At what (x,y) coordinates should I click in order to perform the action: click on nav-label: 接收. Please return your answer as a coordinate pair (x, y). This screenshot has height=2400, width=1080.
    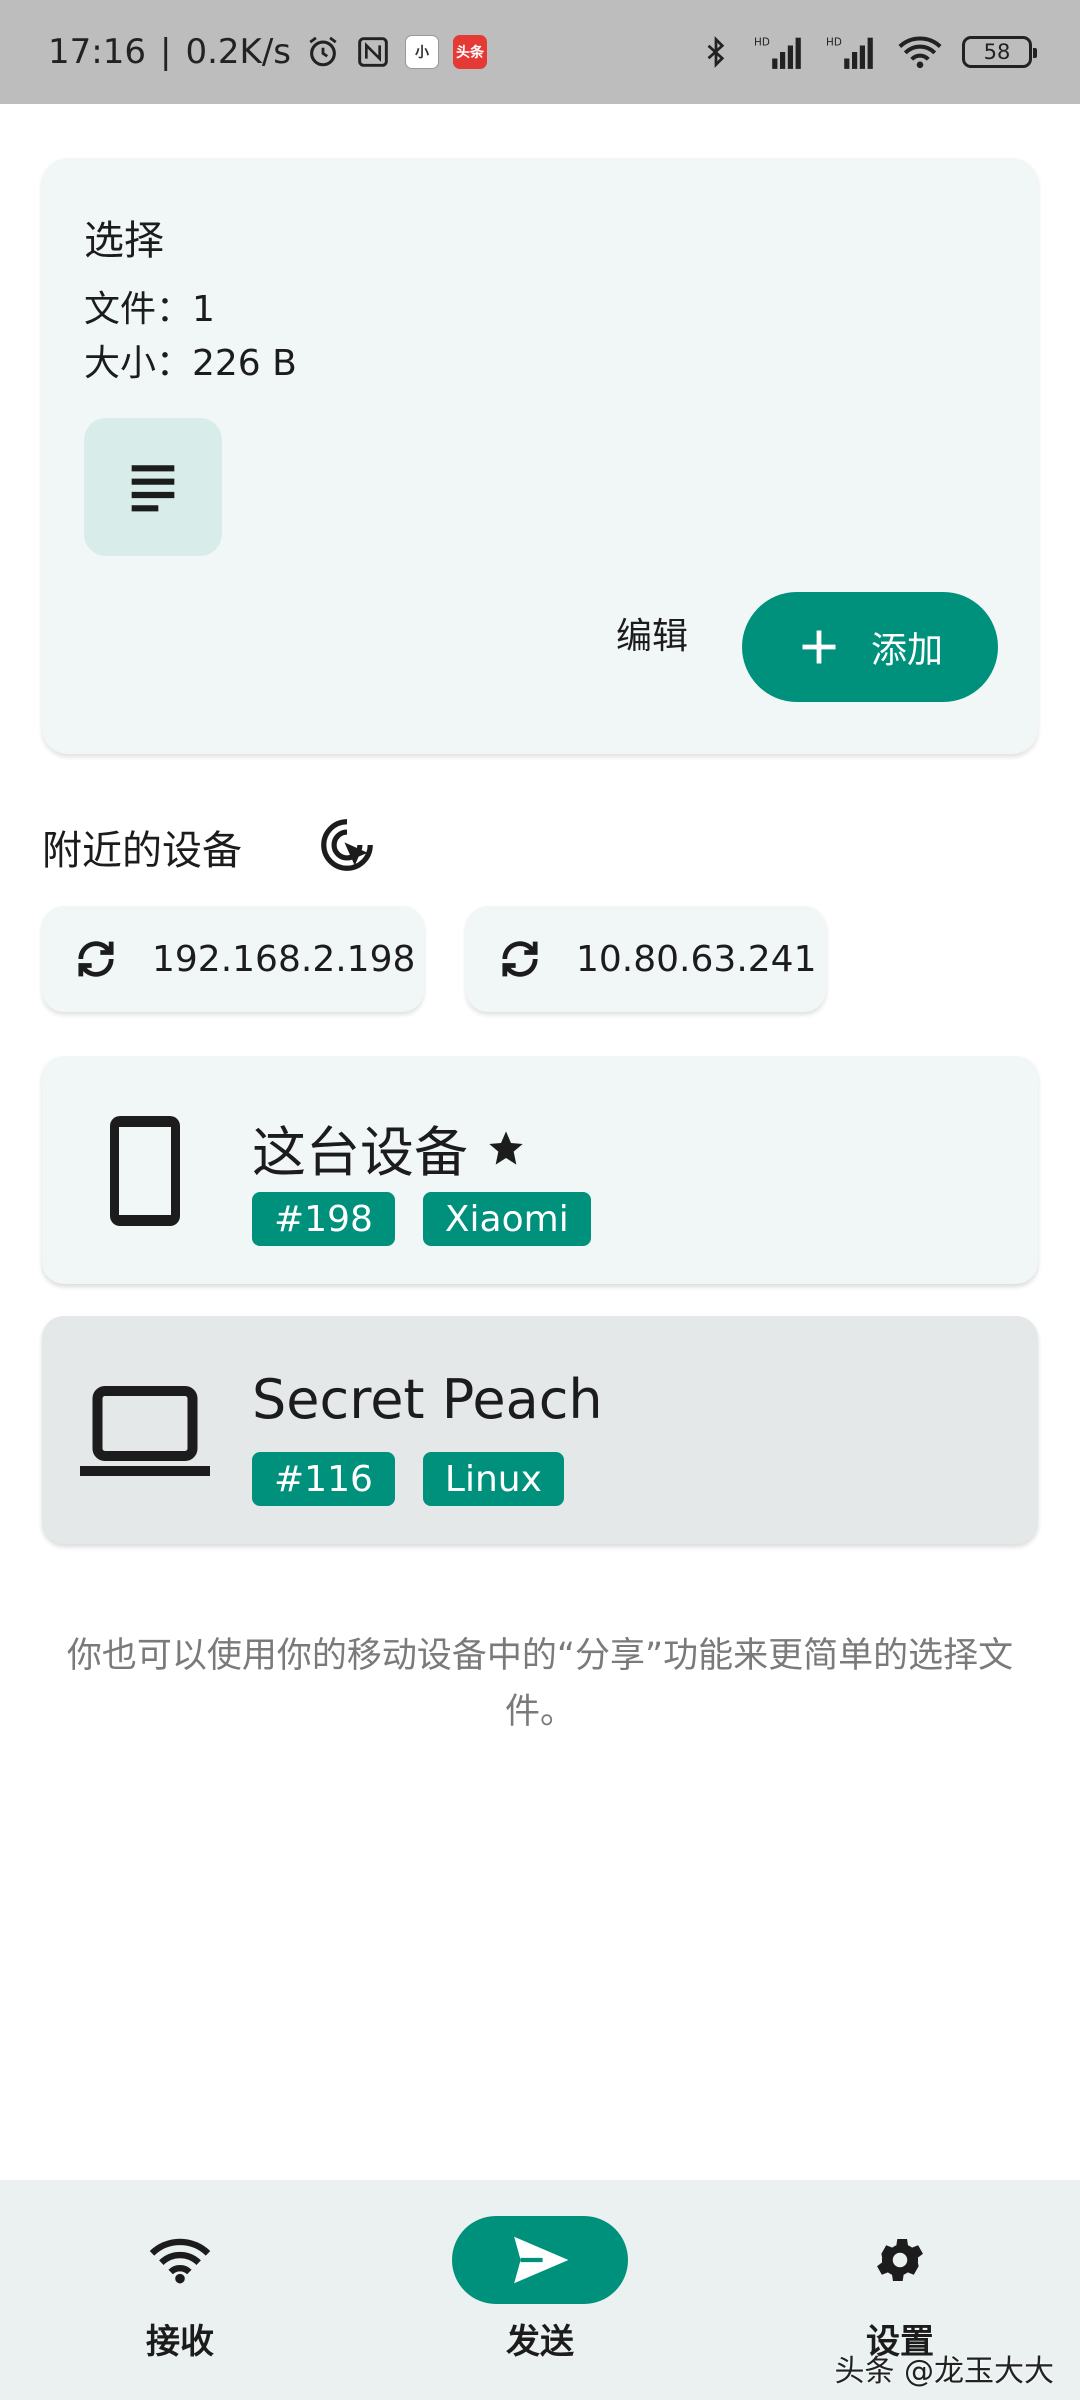
    Looking at the image, I should click on (180, 2342).